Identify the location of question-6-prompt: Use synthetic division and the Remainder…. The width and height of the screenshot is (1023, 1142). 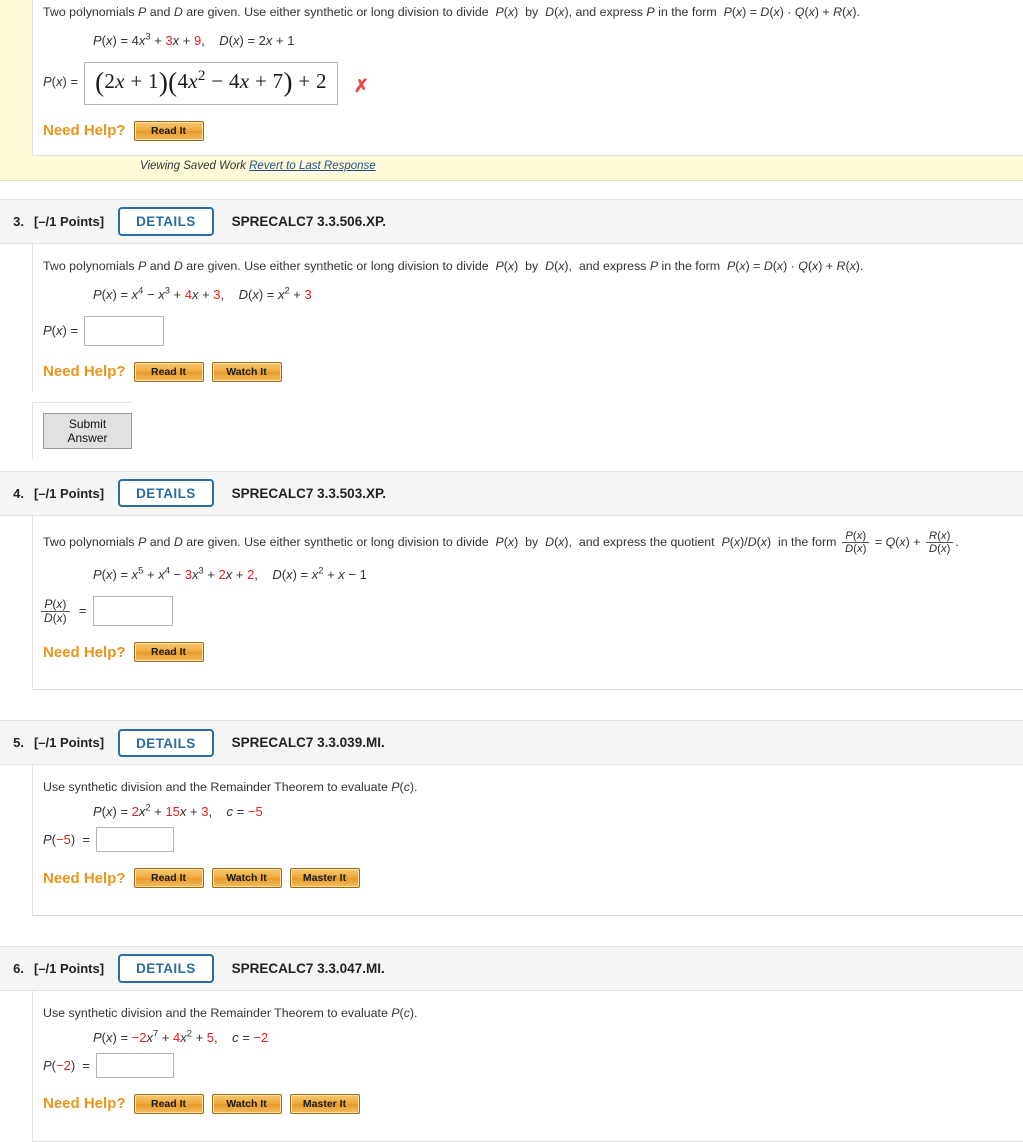
(230, 1013).